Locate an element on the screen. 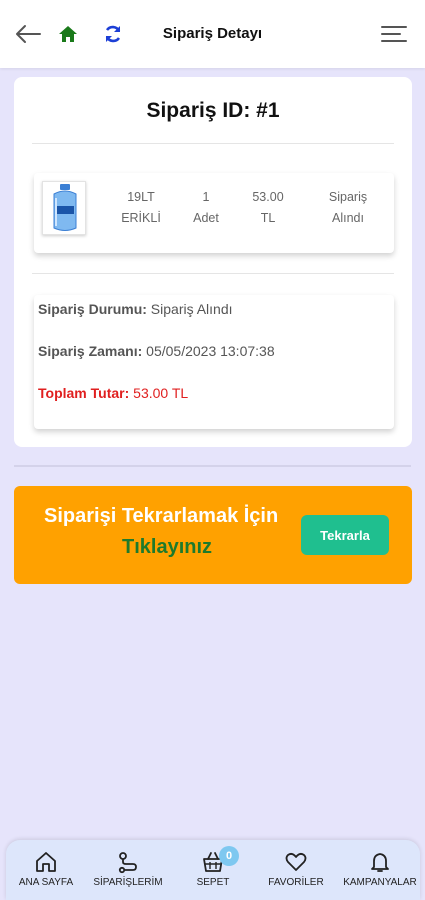 The image size is (425, 900). home-outline-icon is located at coordinates (46, 862).